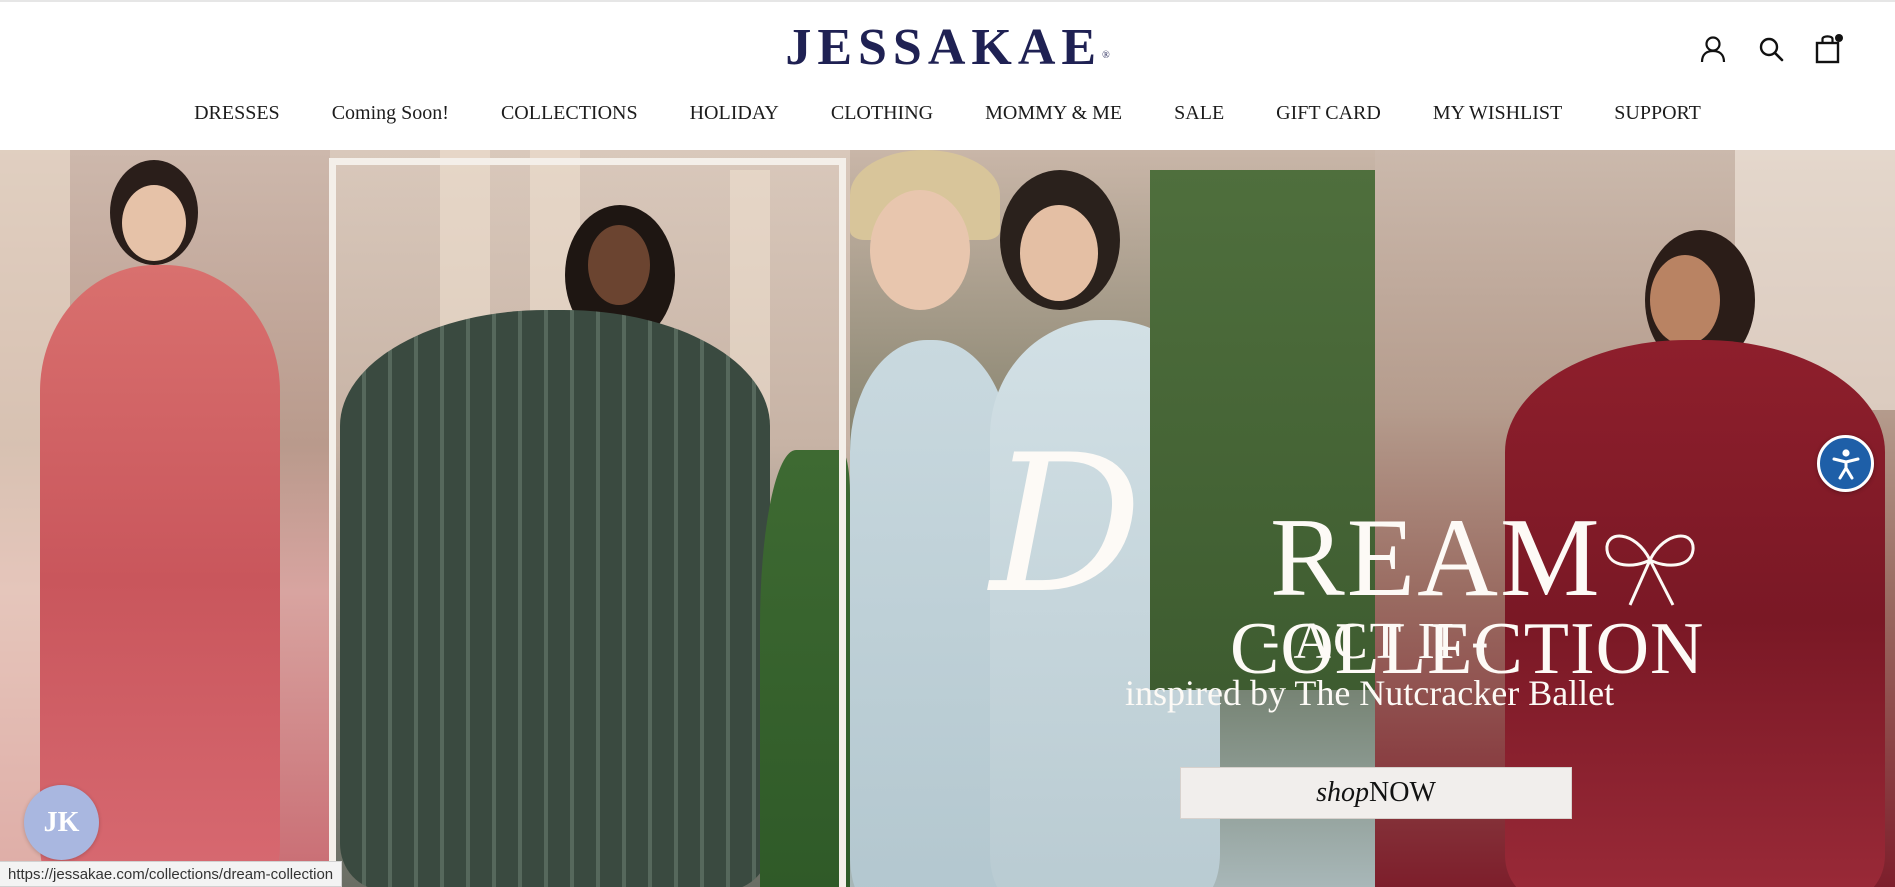  What do you see at coordinates (1343, 792) in the screenshot?
I see `shop-now-italic: shop` at bounding box center [1343, 792].